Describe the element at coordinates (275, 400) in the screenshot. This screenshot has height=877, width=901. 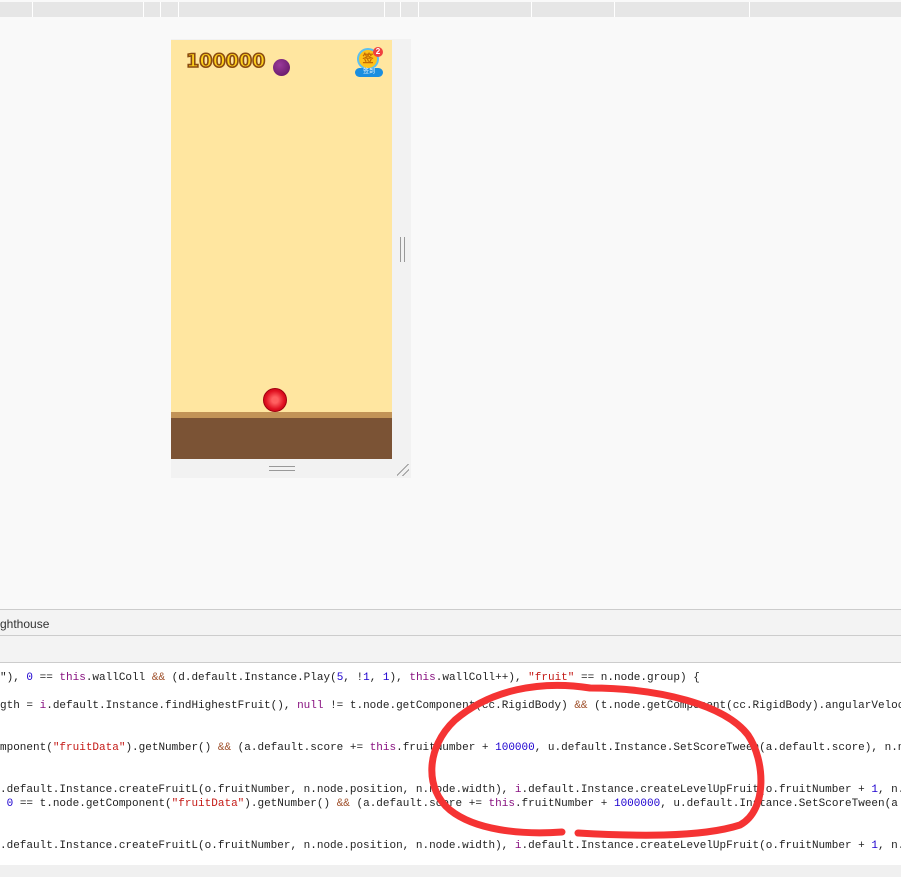
I see `strawberry-fruit-icon` at that location.